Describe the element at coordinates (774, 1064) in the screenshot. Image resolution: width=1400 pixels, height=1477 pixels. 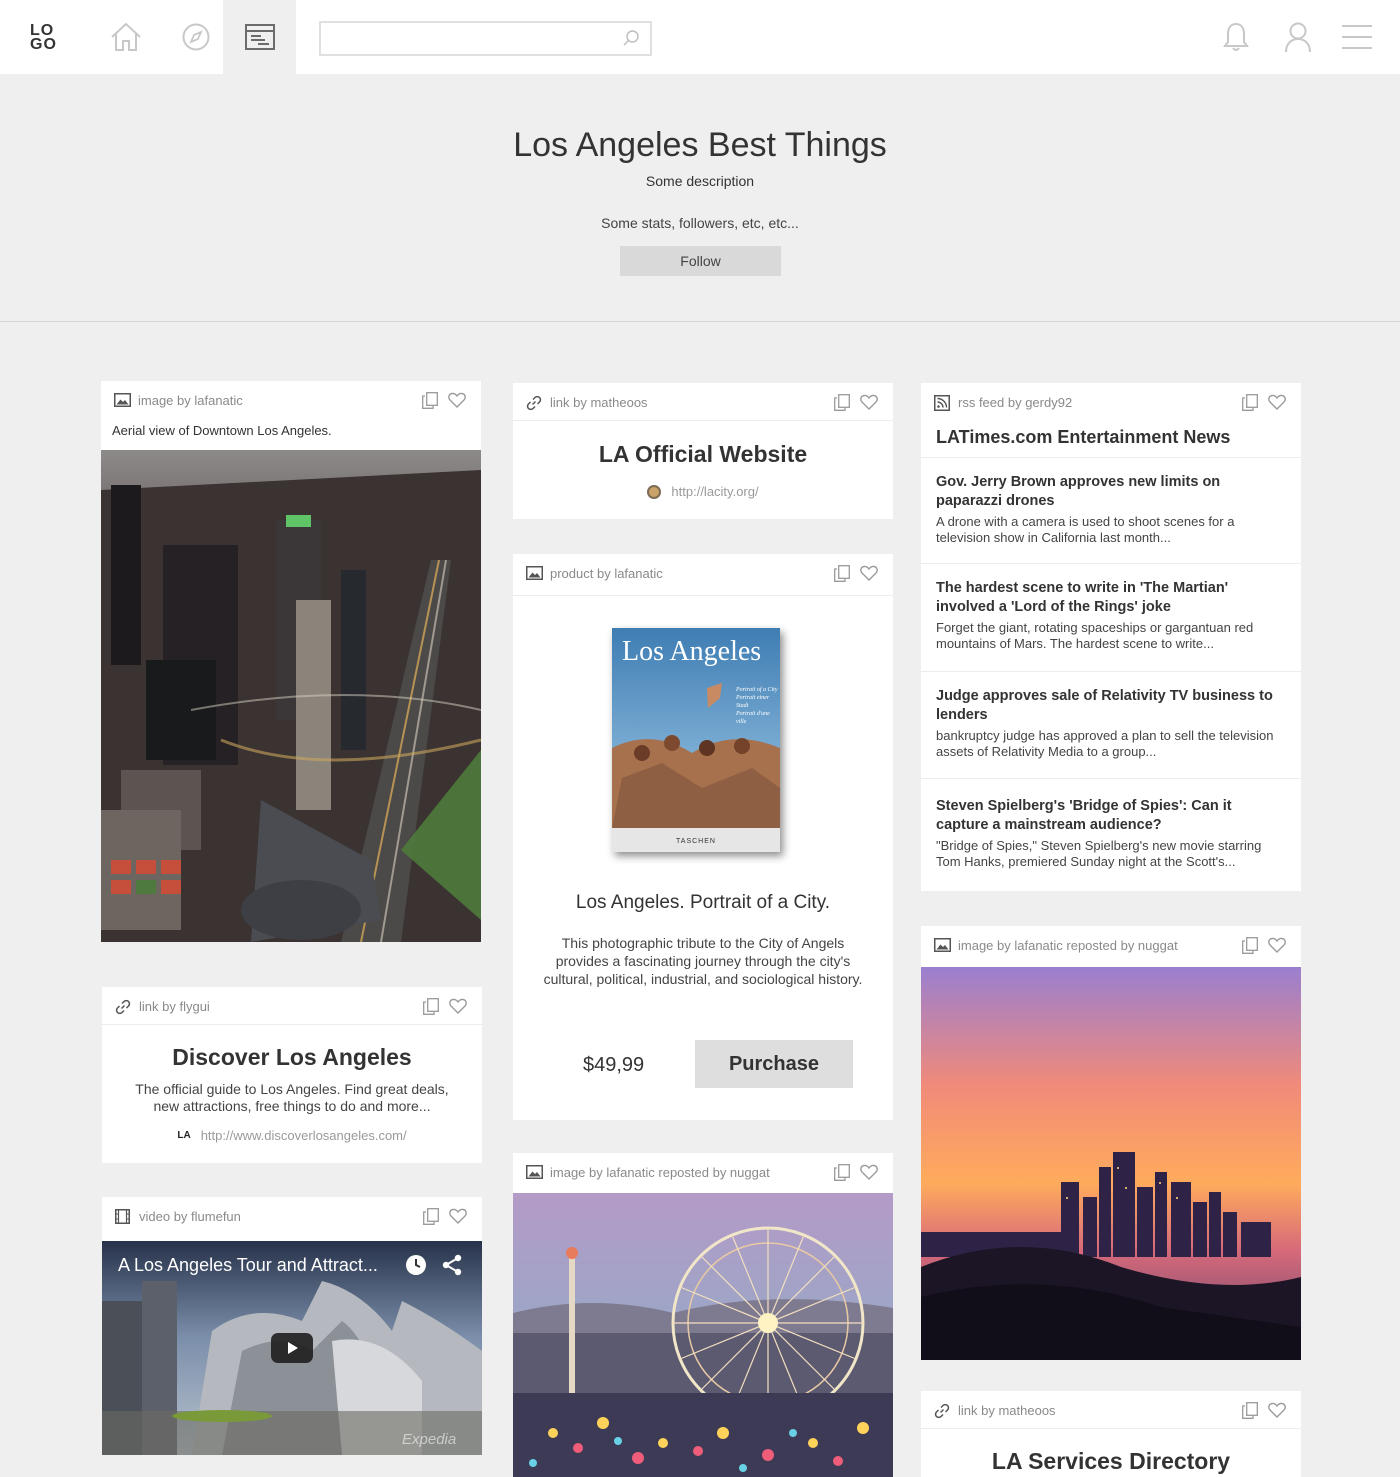
I see `purchase-button: Purchase` at that location.